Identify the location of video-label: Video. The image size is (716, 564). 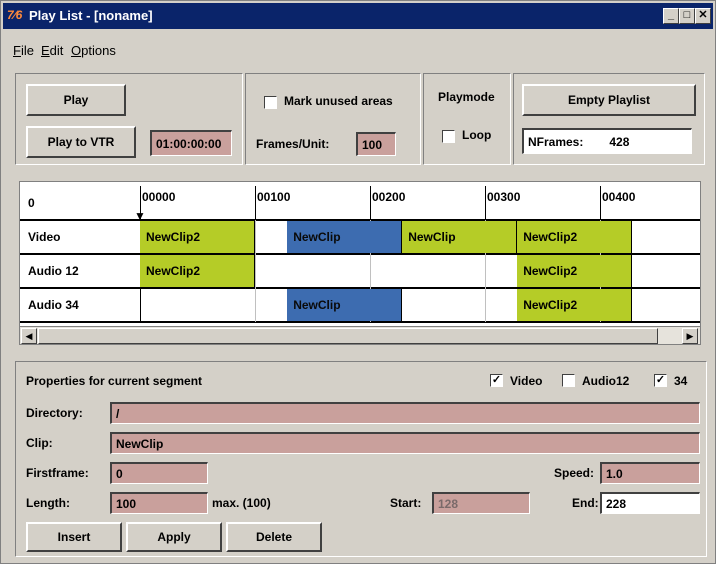
(526, 381).